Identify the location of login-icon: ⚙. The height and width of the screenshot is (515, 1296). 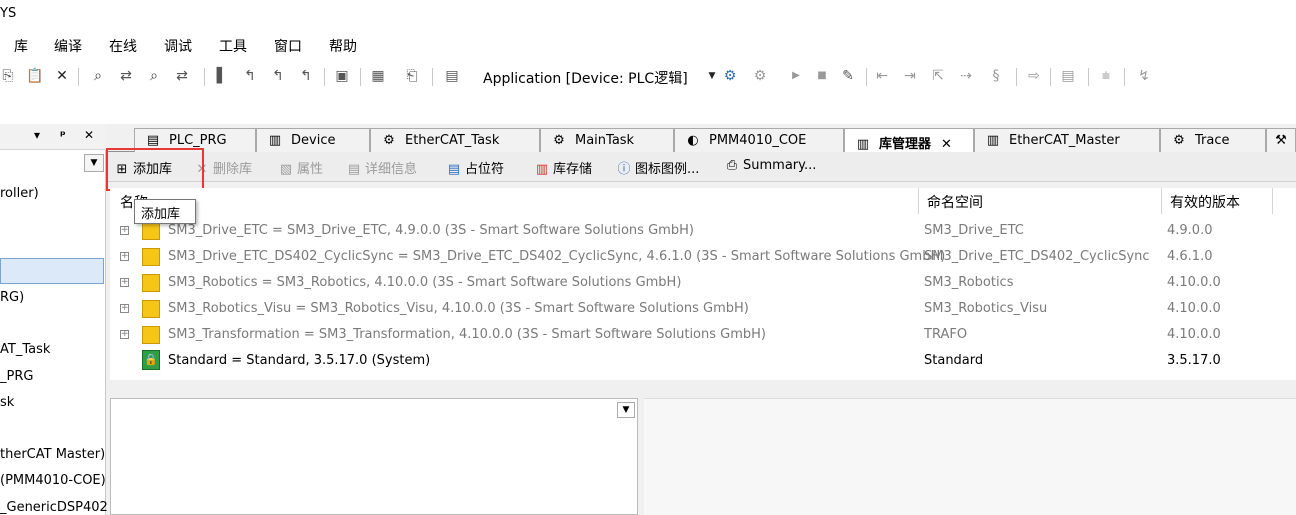
(730, 76).